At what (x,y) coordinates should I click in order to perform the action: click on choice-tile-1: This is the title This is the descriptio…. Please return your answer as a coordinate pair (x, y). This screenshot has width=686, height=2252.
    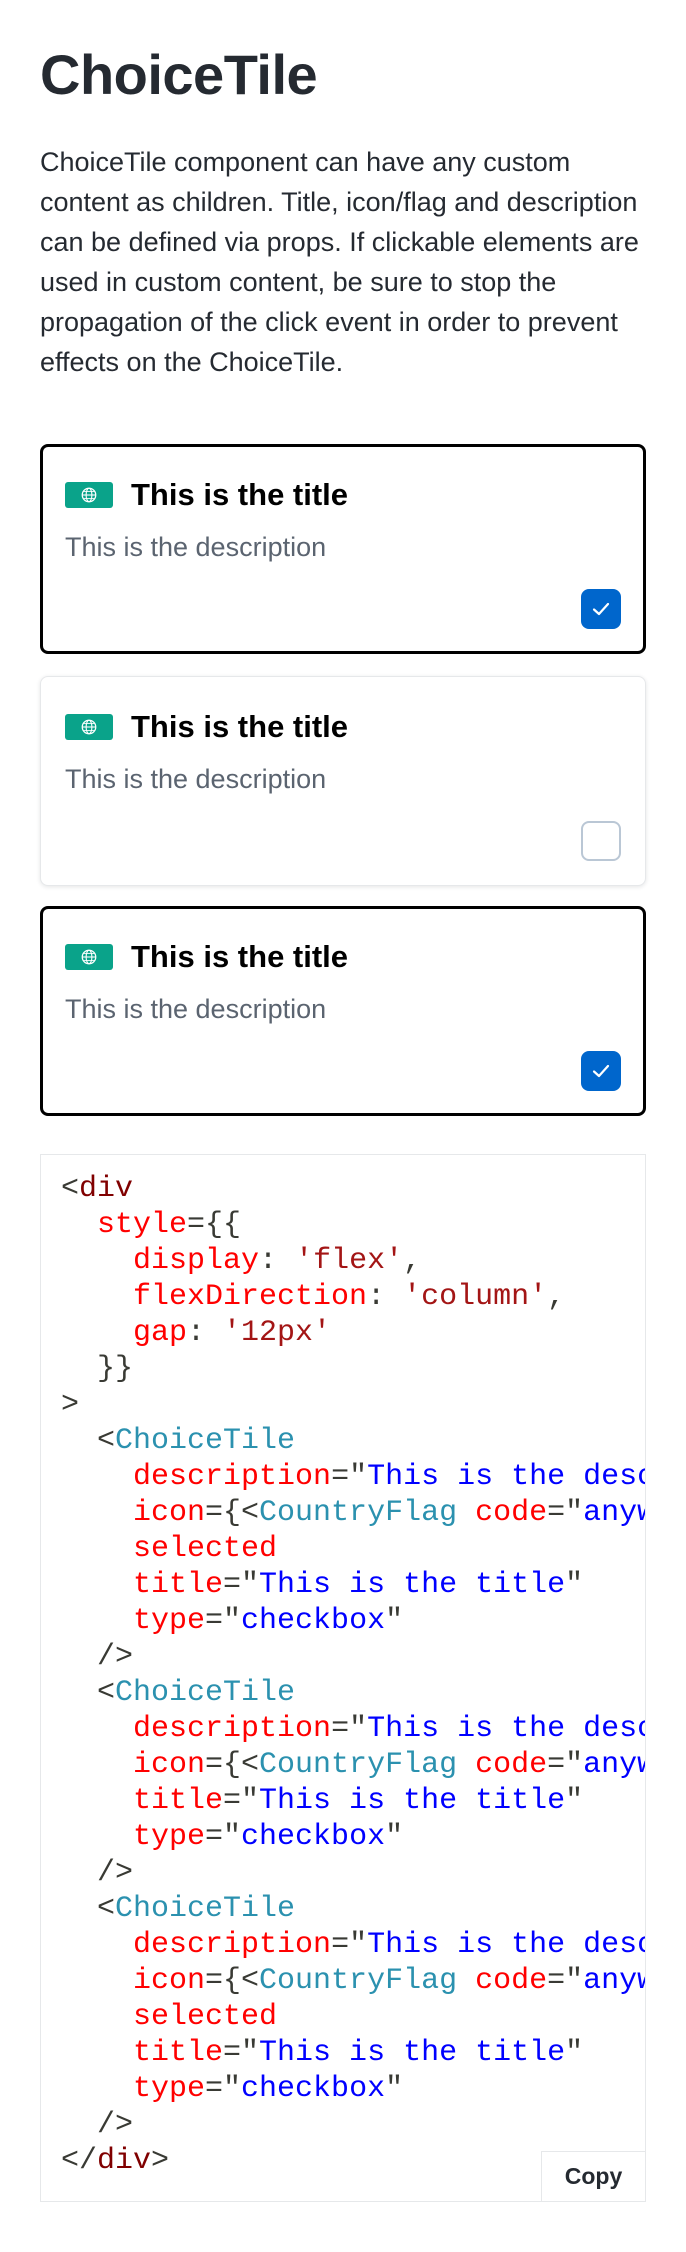
    Looking at the image, I should click on (343, 549).